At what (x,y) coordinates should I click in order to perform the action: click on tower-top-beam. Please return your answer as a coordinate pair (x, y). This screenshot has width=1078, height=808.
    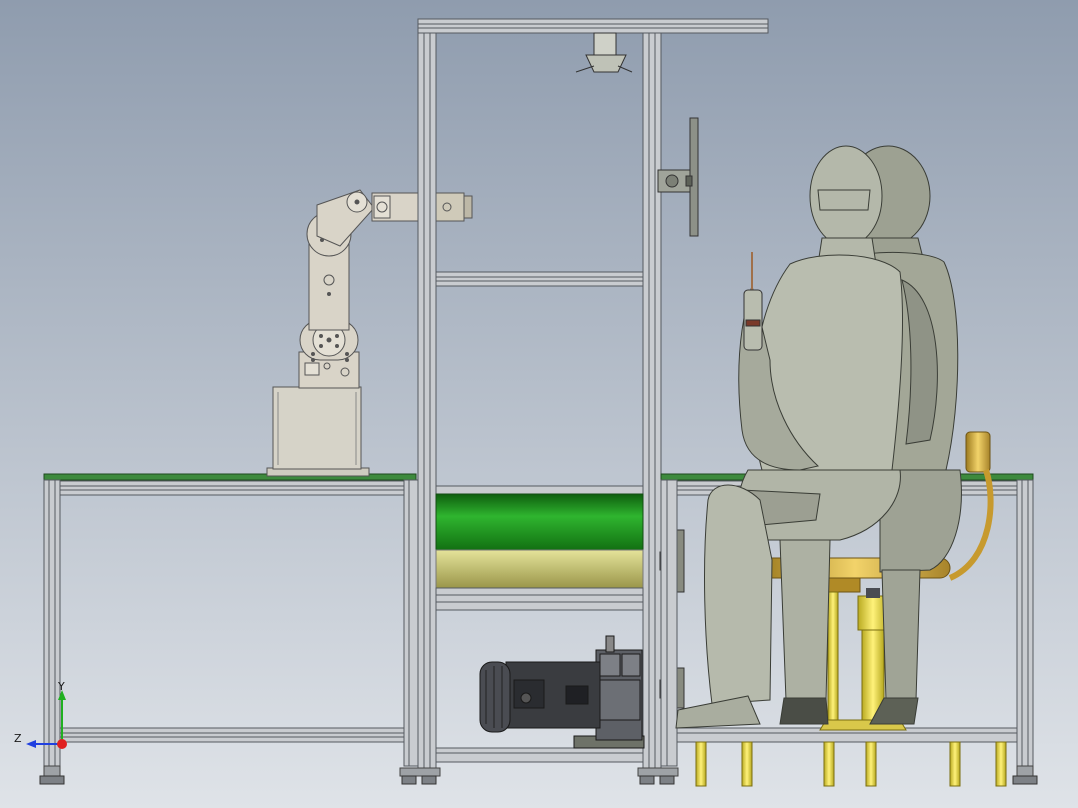
    Looking at the image, I should click on (593, 26).